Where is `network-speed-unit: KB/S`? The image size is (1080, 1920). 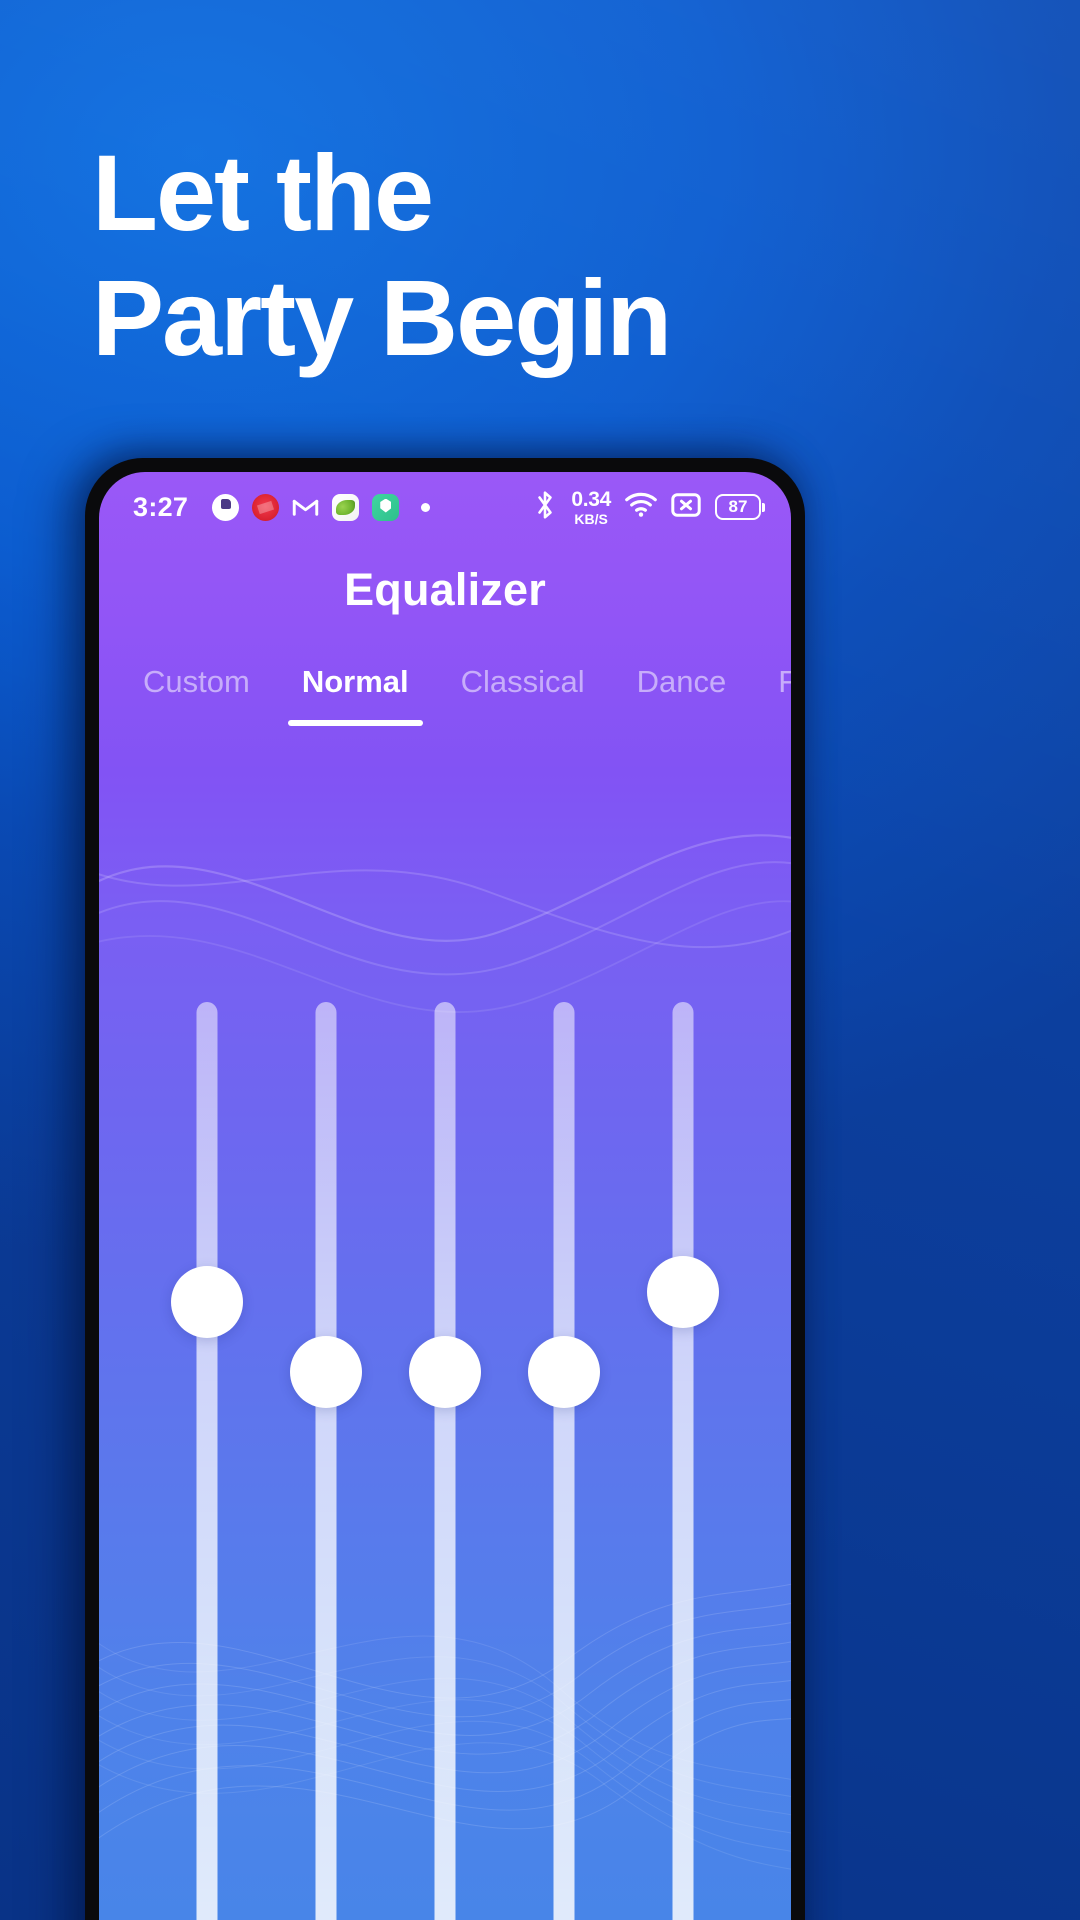 network-speed-unit: KB/S is located at coordinates (591, 518).